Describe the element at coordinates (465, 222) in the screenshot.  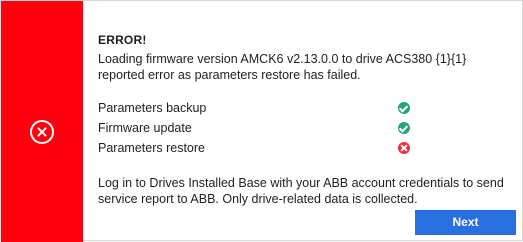
I see `next-button: Next` at that location.